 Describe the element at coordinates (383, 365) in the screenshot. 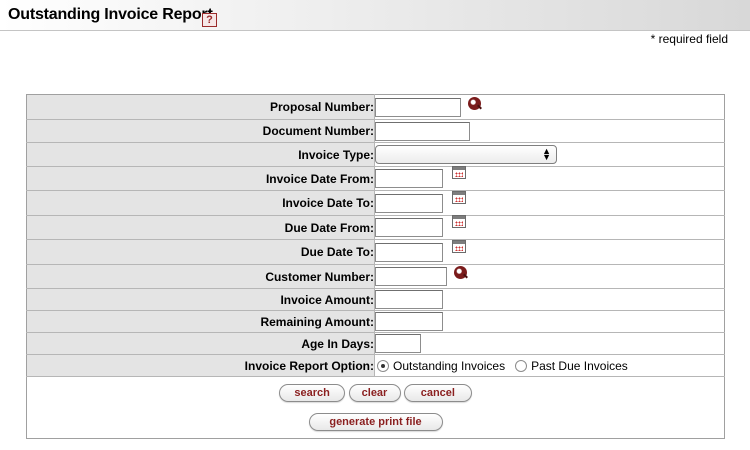

I see `outstanding-invoices-radio` at that location.